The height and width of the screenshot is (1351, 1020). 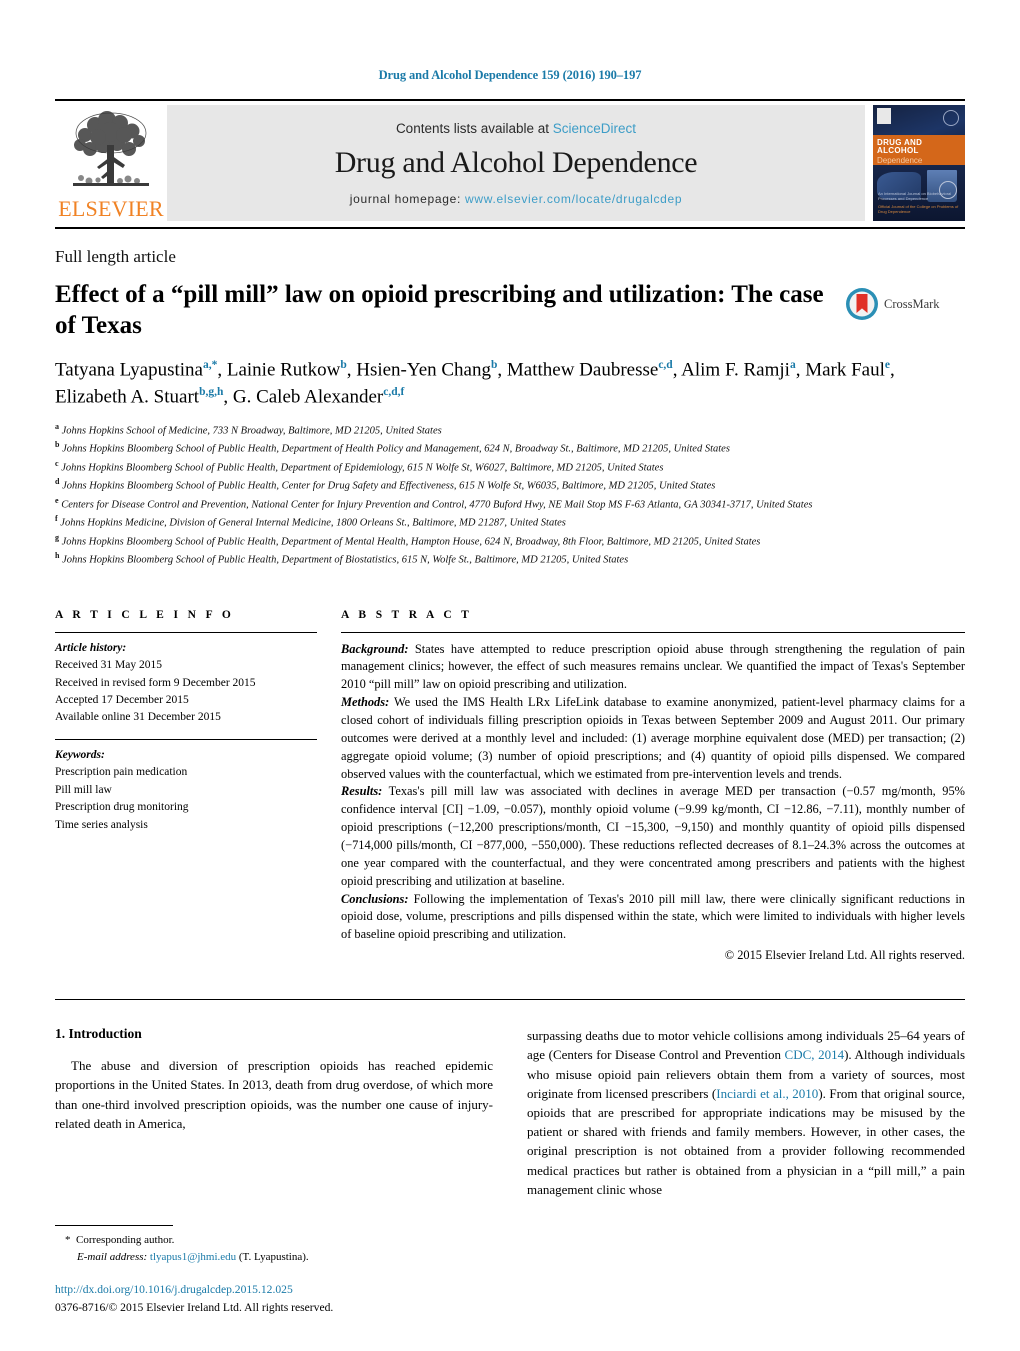 I want to click on cover-title-line1: DRUG AND ALCOHOL, so click(x=900, y=147).